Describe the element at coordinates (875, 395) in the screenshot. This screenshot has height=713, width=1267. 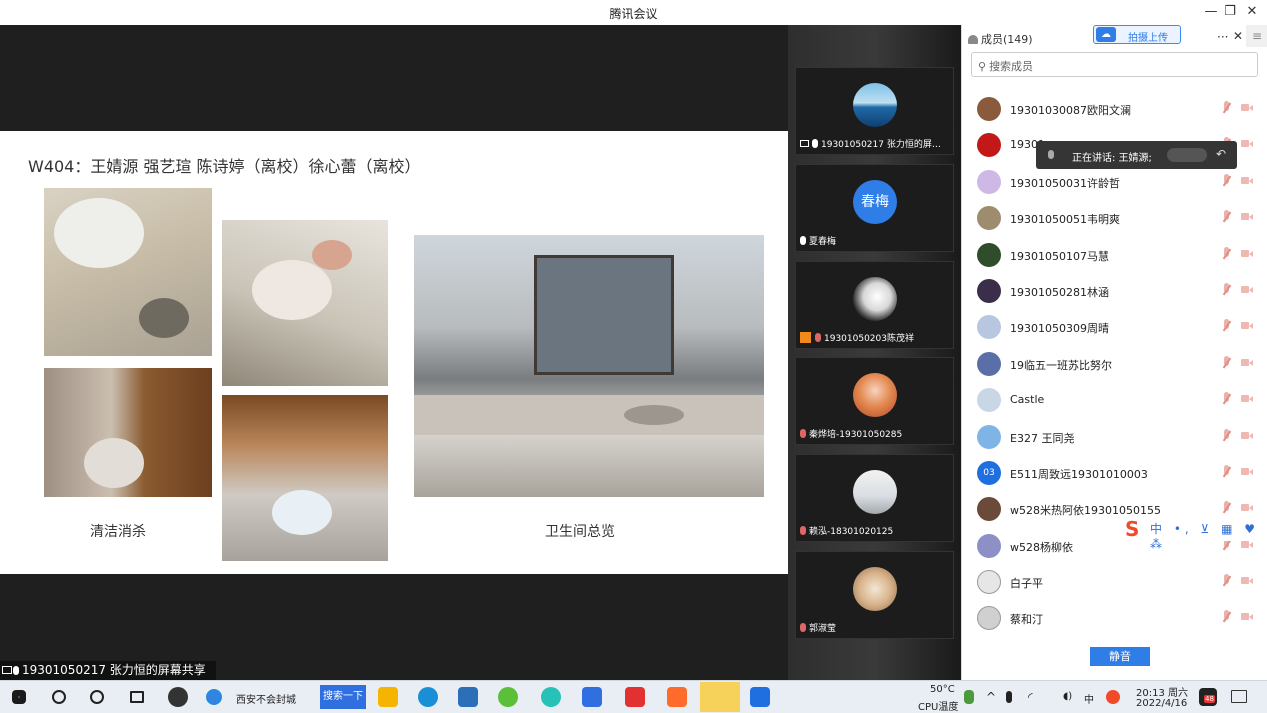
I see `anime-avatar` at that location.